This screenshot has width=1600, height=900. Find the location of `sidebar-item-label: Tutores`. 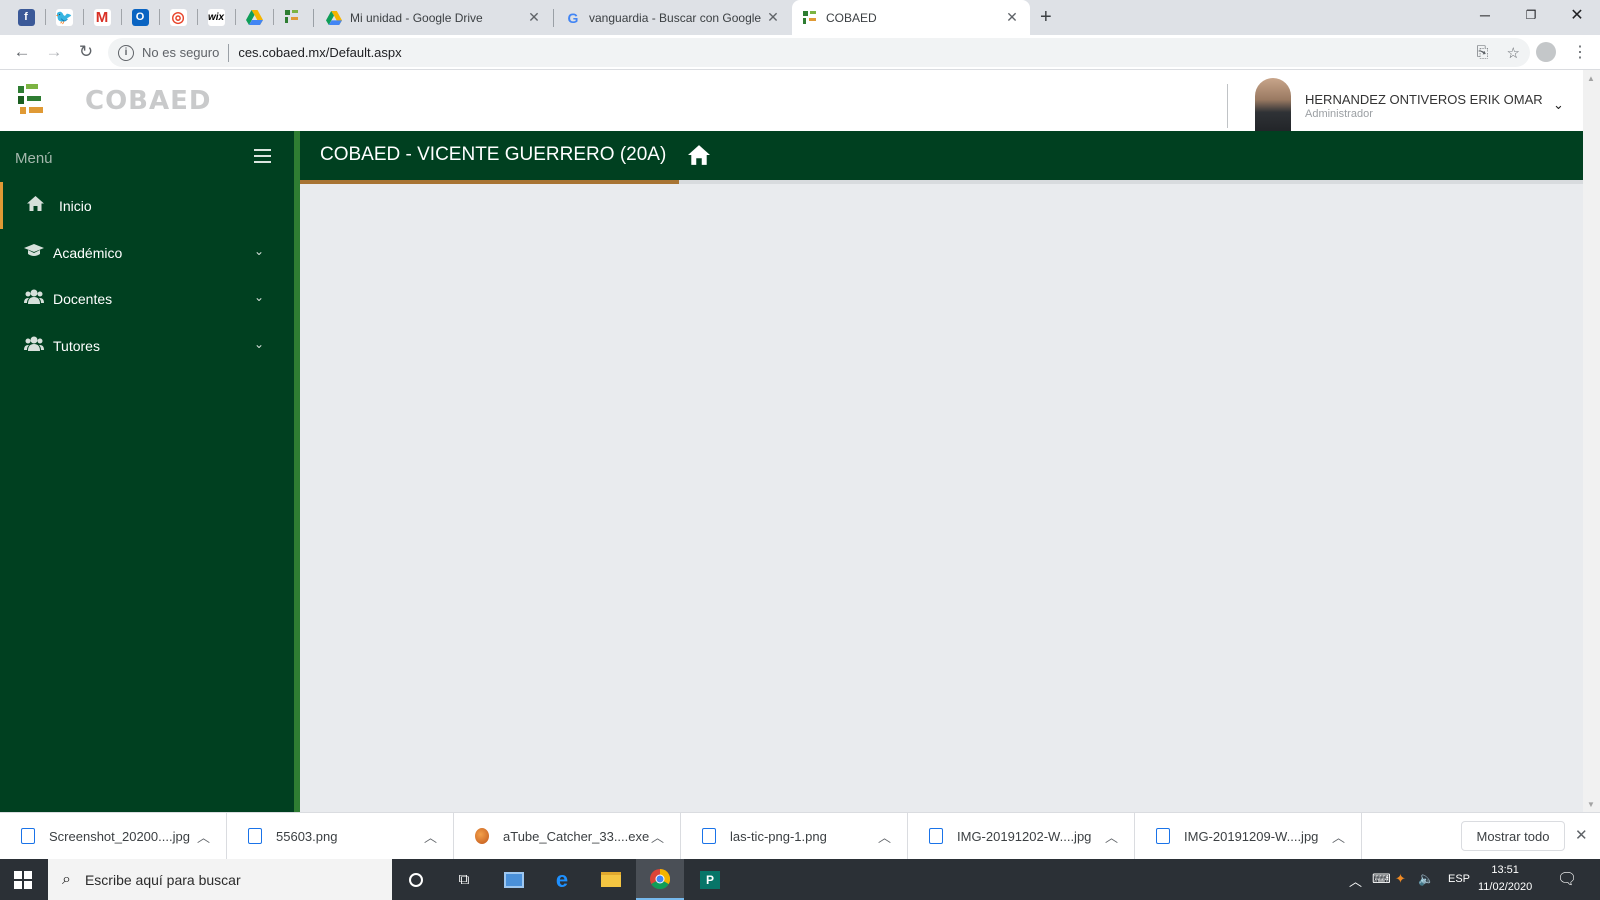

sidebar-item-label: Tutores is located at coordinates (76, 345).